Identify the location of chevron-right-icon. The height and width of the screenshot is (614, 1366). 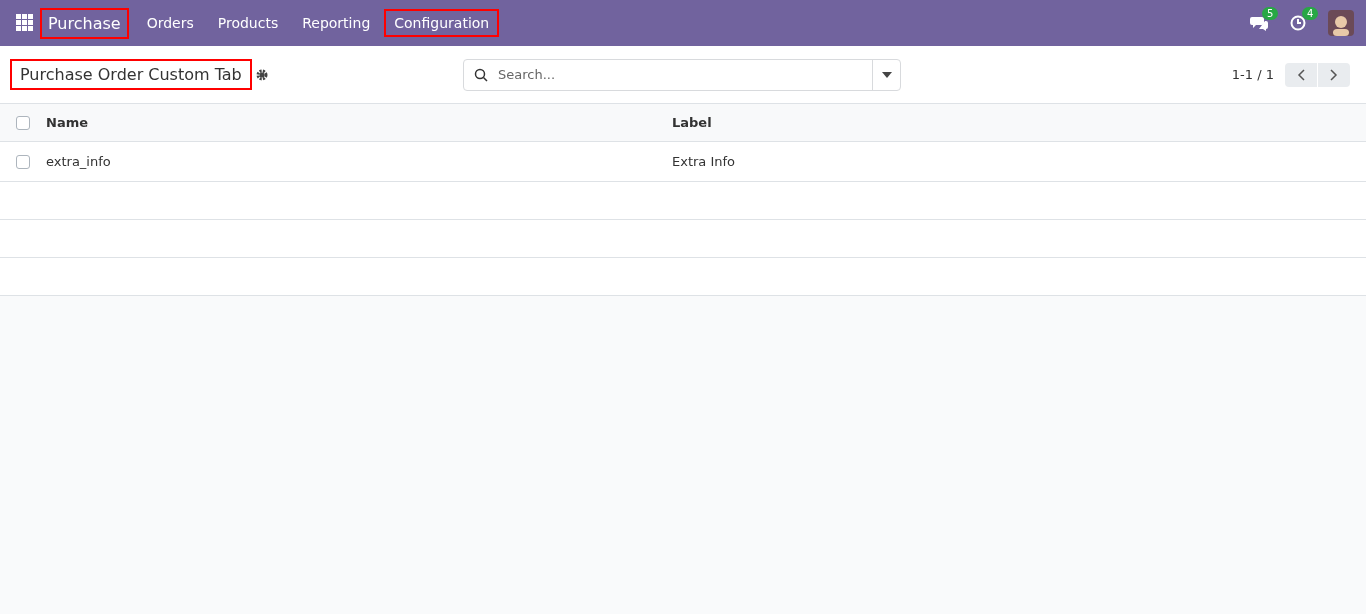
(1334, 74).